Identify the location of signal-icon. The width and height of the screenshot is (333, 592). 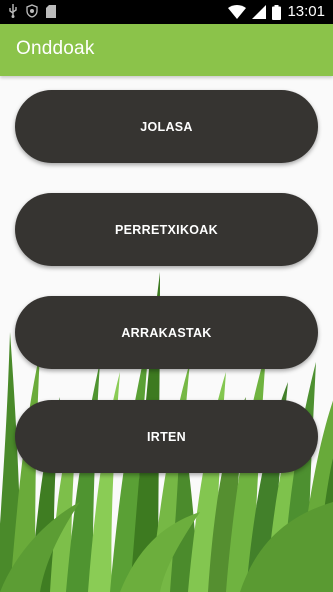
(259, 12).